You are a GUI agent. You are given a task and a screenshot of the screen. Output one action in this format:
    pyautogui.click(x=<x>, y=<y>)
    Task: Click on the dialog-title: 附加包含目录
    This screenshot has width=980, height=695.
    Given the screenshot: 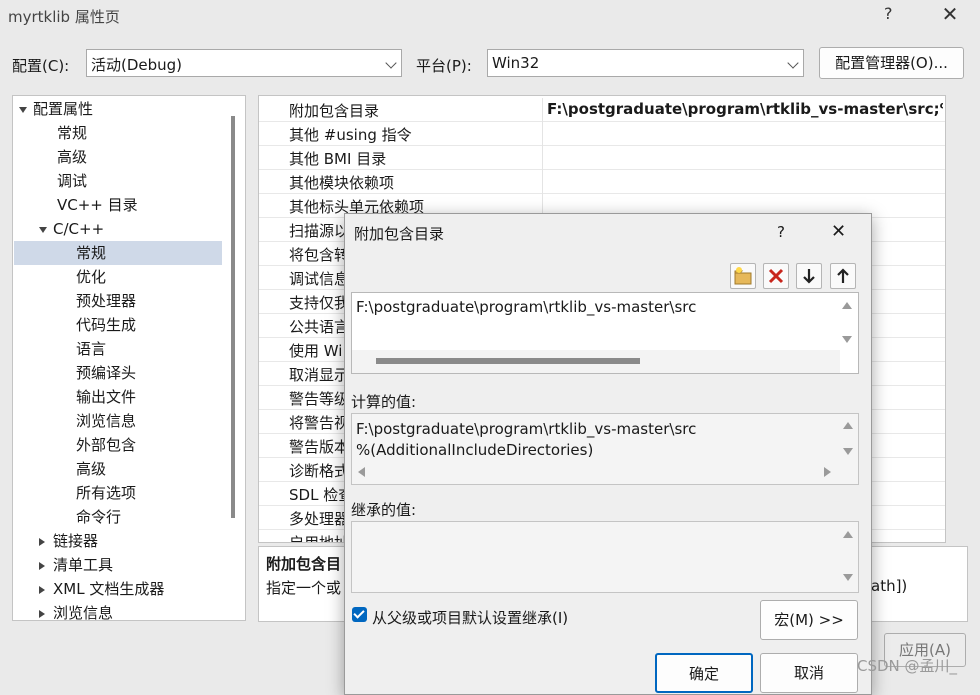 What is the action you would take?
    pyautogui.click(x=399, y=234)
    